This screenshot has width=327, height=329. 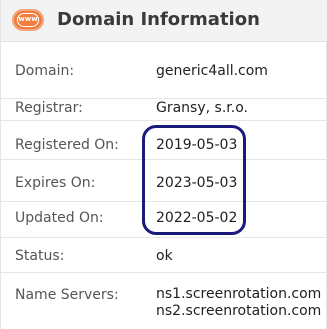 I want to click on name-servers-label: Name Servers:, so click(x=67, y=295).